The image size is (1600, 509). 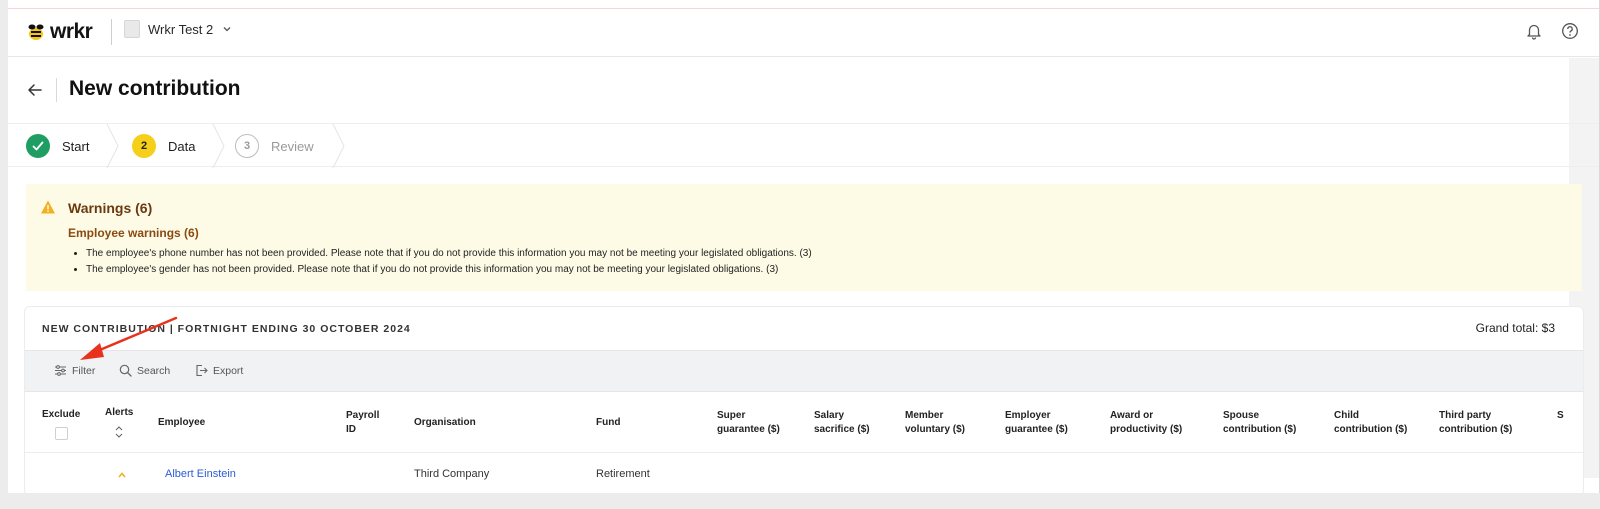 I want to click on workspace-name: Wrkr Test 2, so click(x=181, y=29).